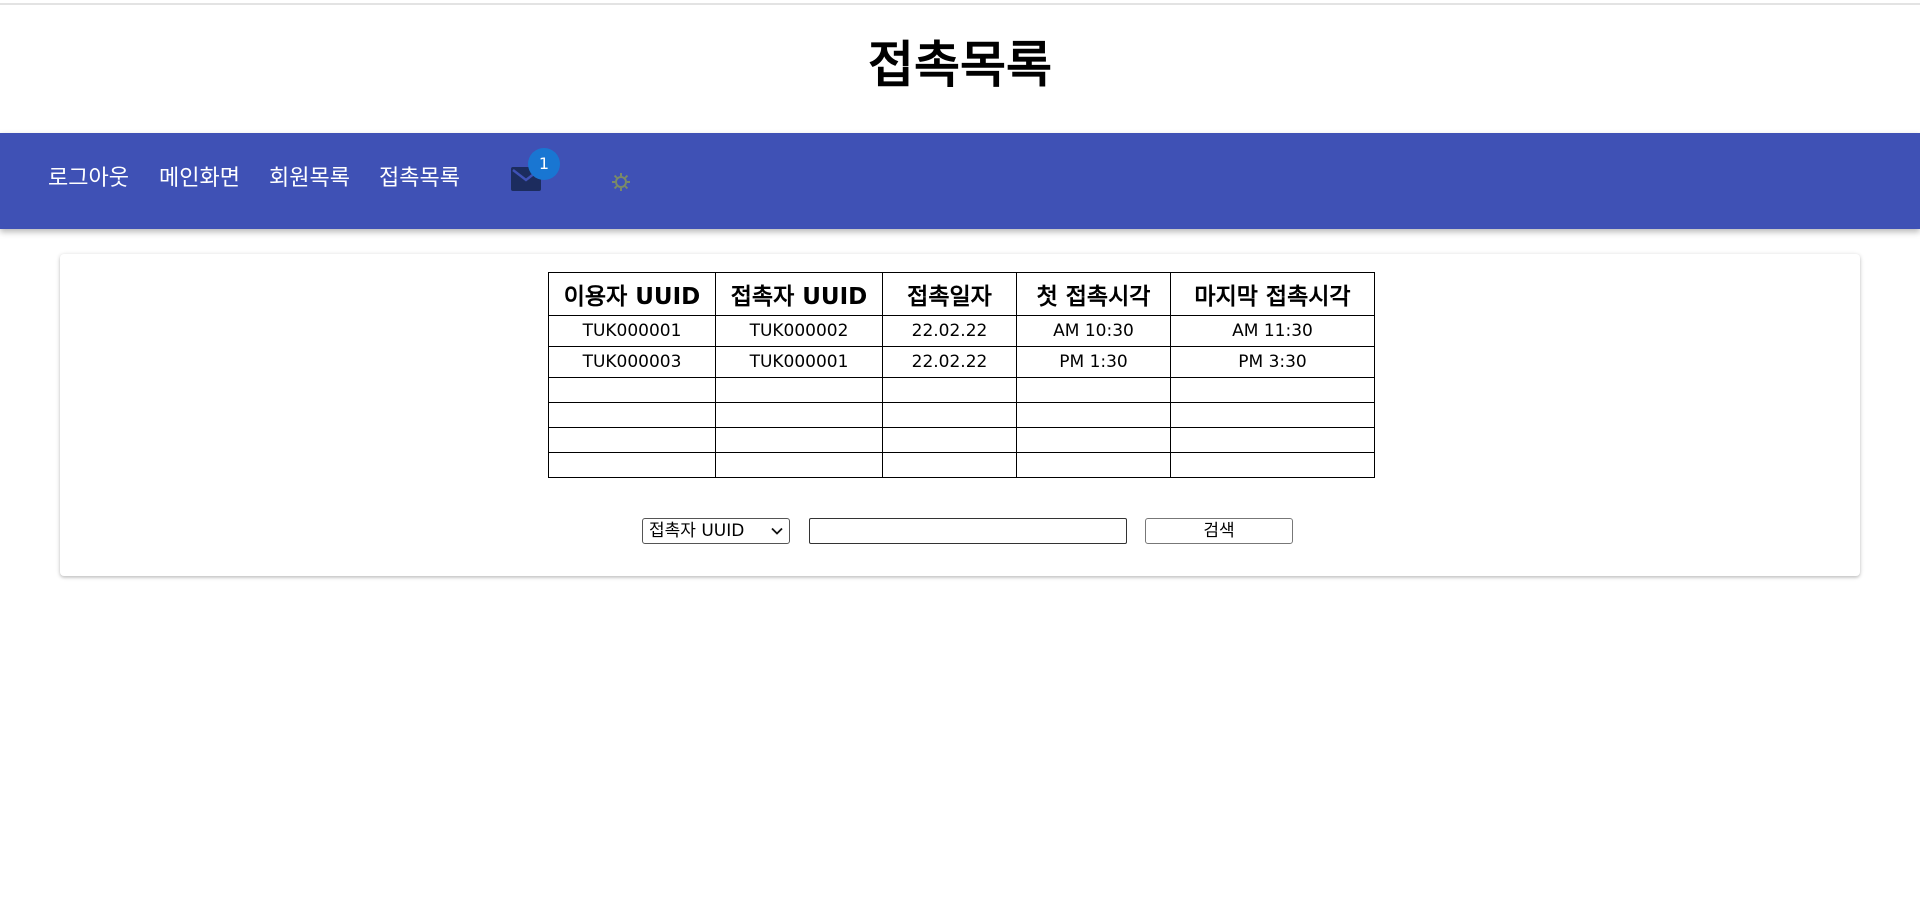  I want to click on header-first-contact-time: 첫 접촉시각, so click(1093, 294).